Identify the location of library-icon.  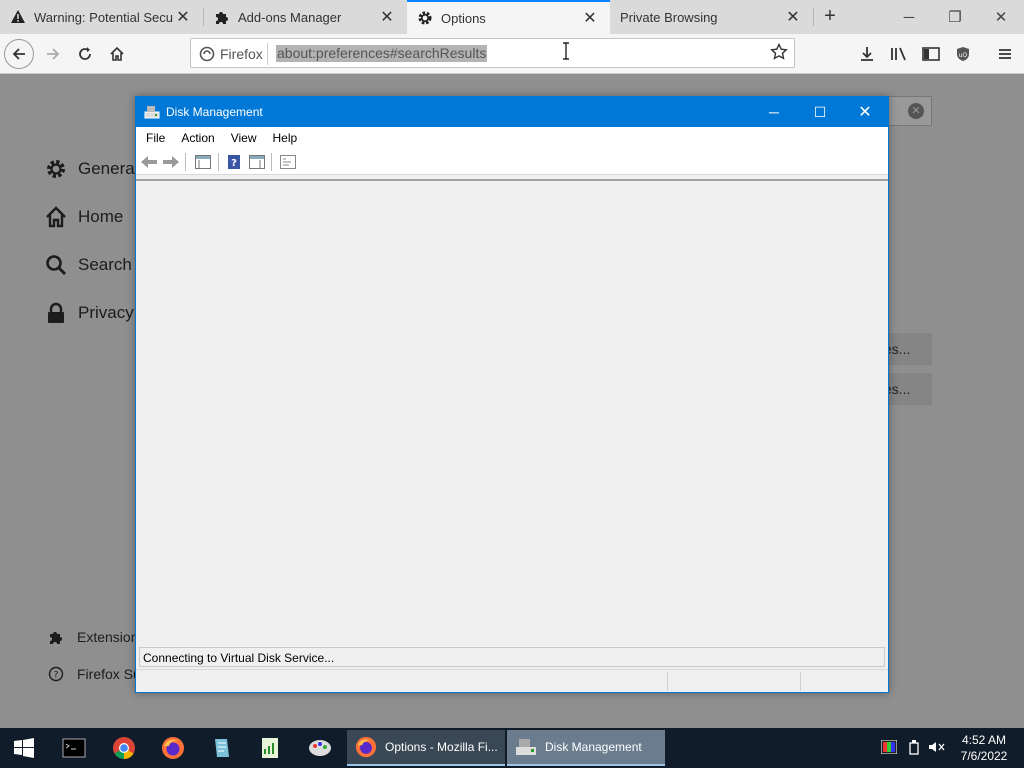
(899, 54).